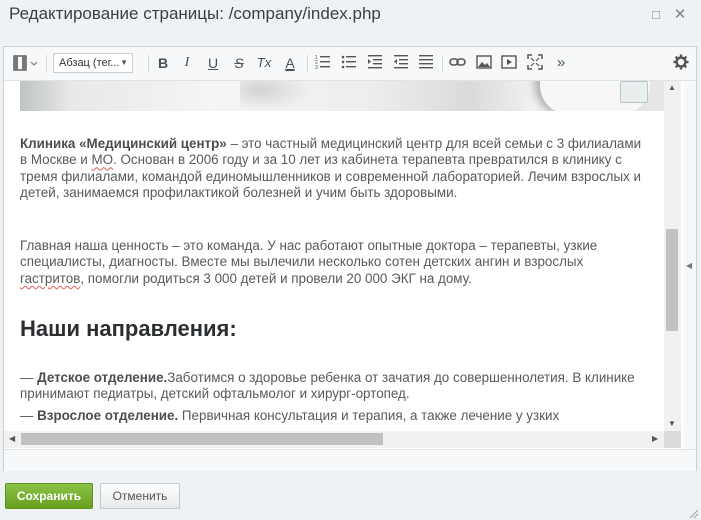  I want to click on doctor-badge-icon, so click(634, 92).